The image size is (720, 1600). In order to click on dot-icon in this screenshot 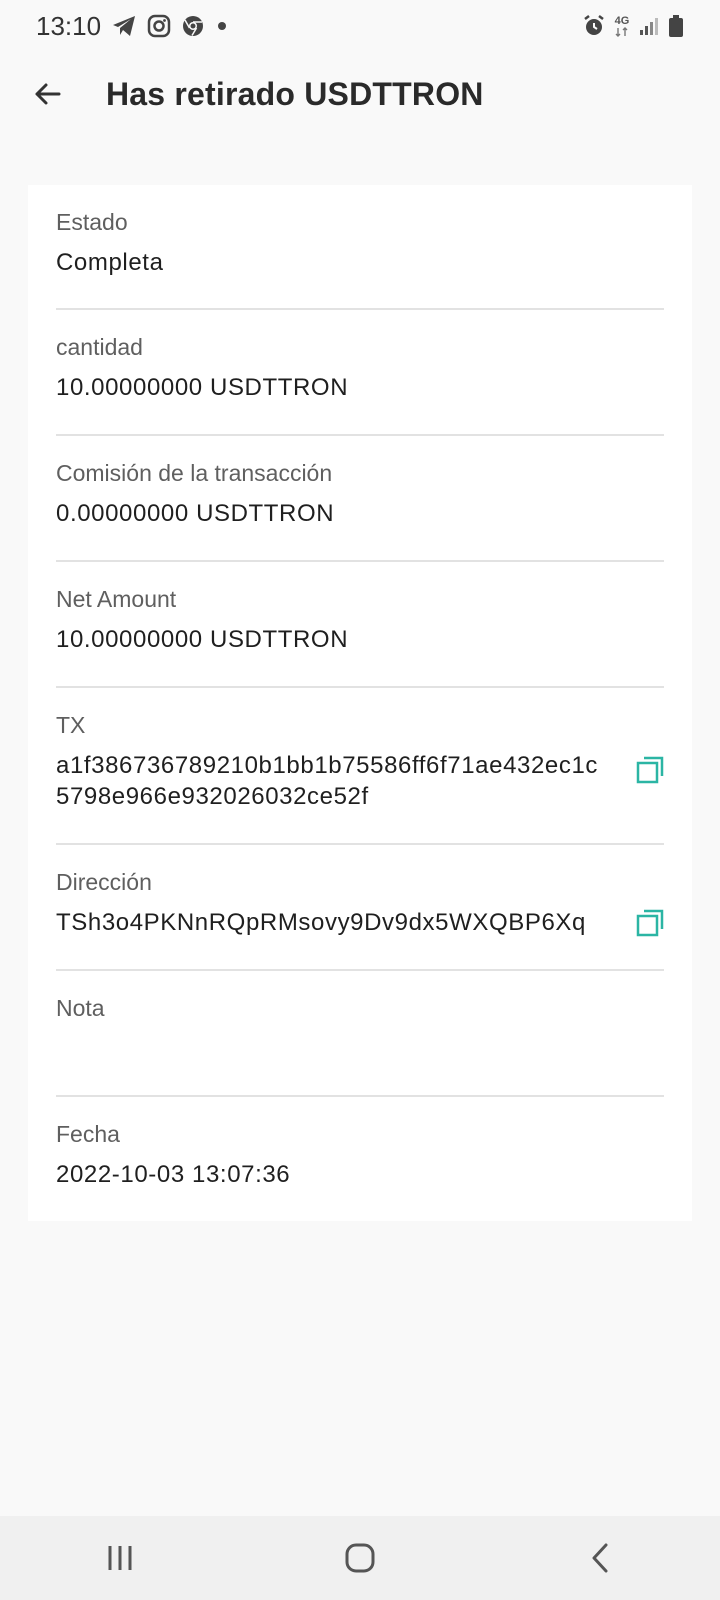, I will do `click(222, 26)`.